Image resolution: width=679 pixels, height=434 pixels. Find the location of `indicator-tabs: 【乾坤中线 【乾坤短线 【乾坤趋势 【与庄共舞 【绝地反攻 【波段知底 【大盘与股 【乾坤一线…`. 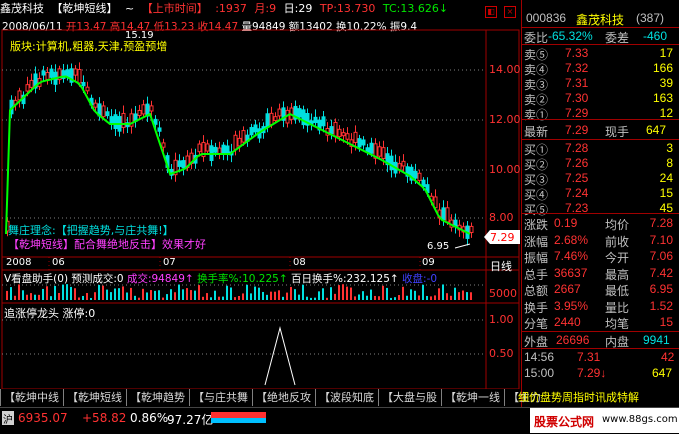

indicator-tabs: 【乾坤中线 【乾坤短线 【乾坤趋势 【与庄共舞 【绝地反攻 【波段知底 【大盘与股 【乾坤一线… is located at coordinates (270, 398).